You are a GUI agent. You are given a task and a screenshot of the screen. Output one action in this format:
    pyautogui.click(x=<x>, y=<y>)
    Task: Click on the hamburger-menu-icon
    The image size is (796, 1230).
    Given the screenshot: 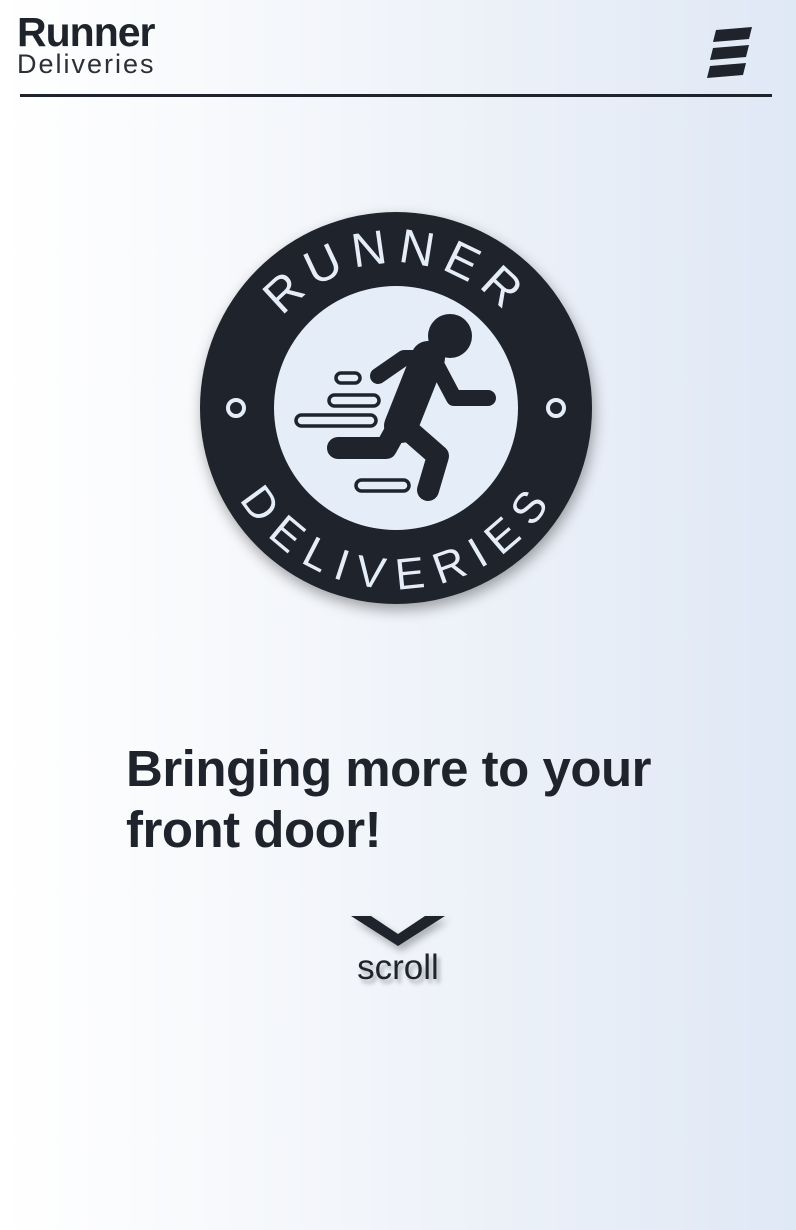 What is the action you would take?
    pyautogui.click(x=729, y=52)
    